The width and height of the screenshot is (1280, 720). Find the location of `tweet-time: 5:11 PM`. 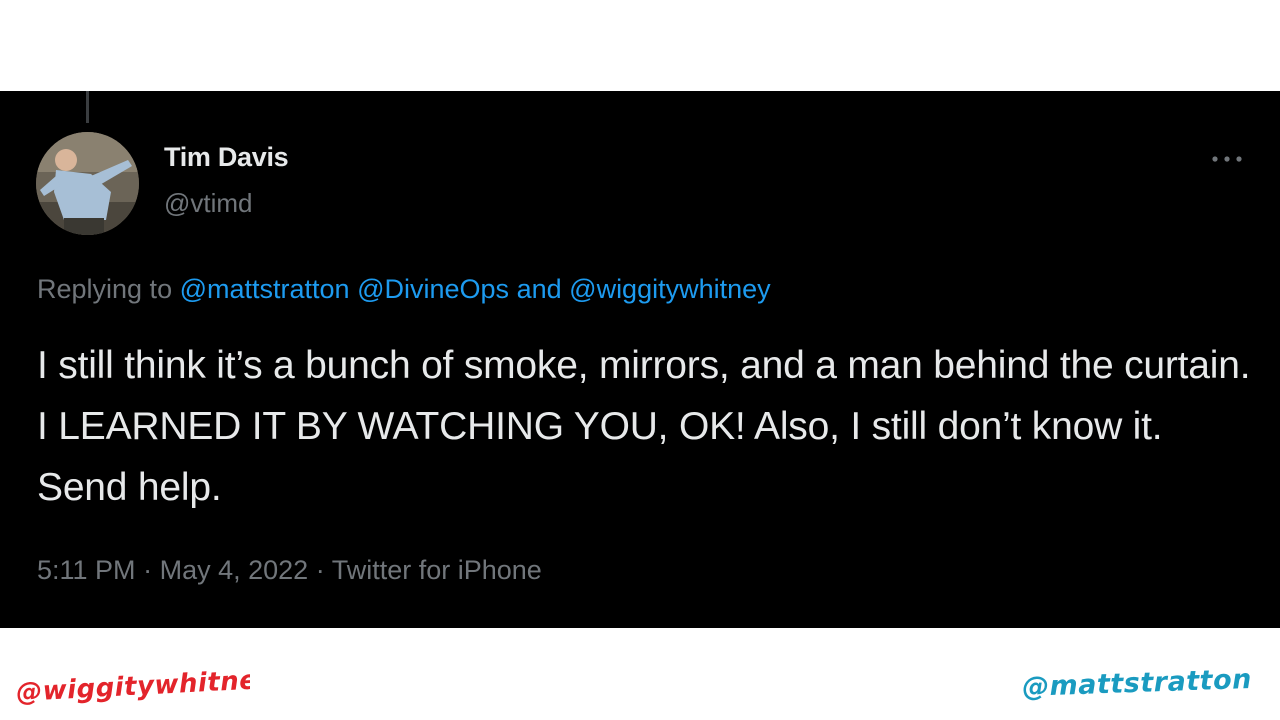

tweet-time: 5:11 PM is located at coordinates (86, 570).